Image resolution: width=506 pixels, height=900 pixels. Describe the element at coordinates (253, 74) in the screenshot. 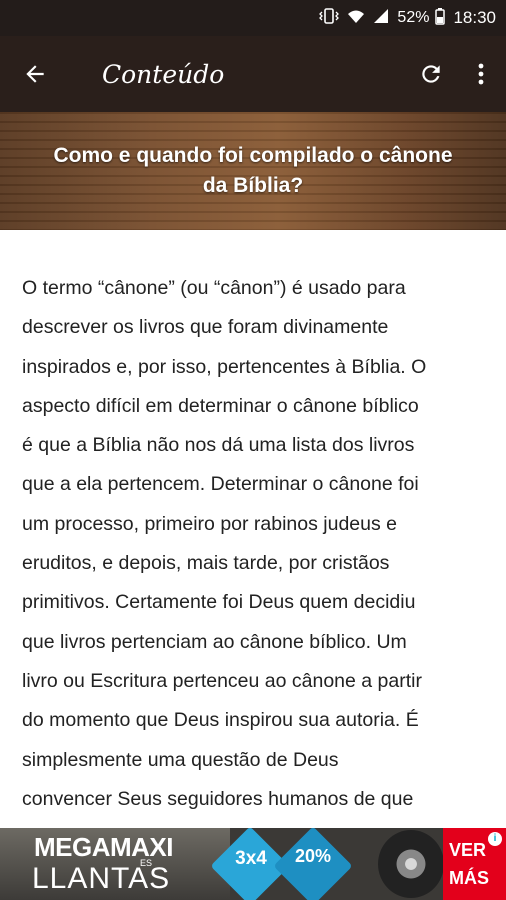

I see `app-bar: Conteúdo` at that location.